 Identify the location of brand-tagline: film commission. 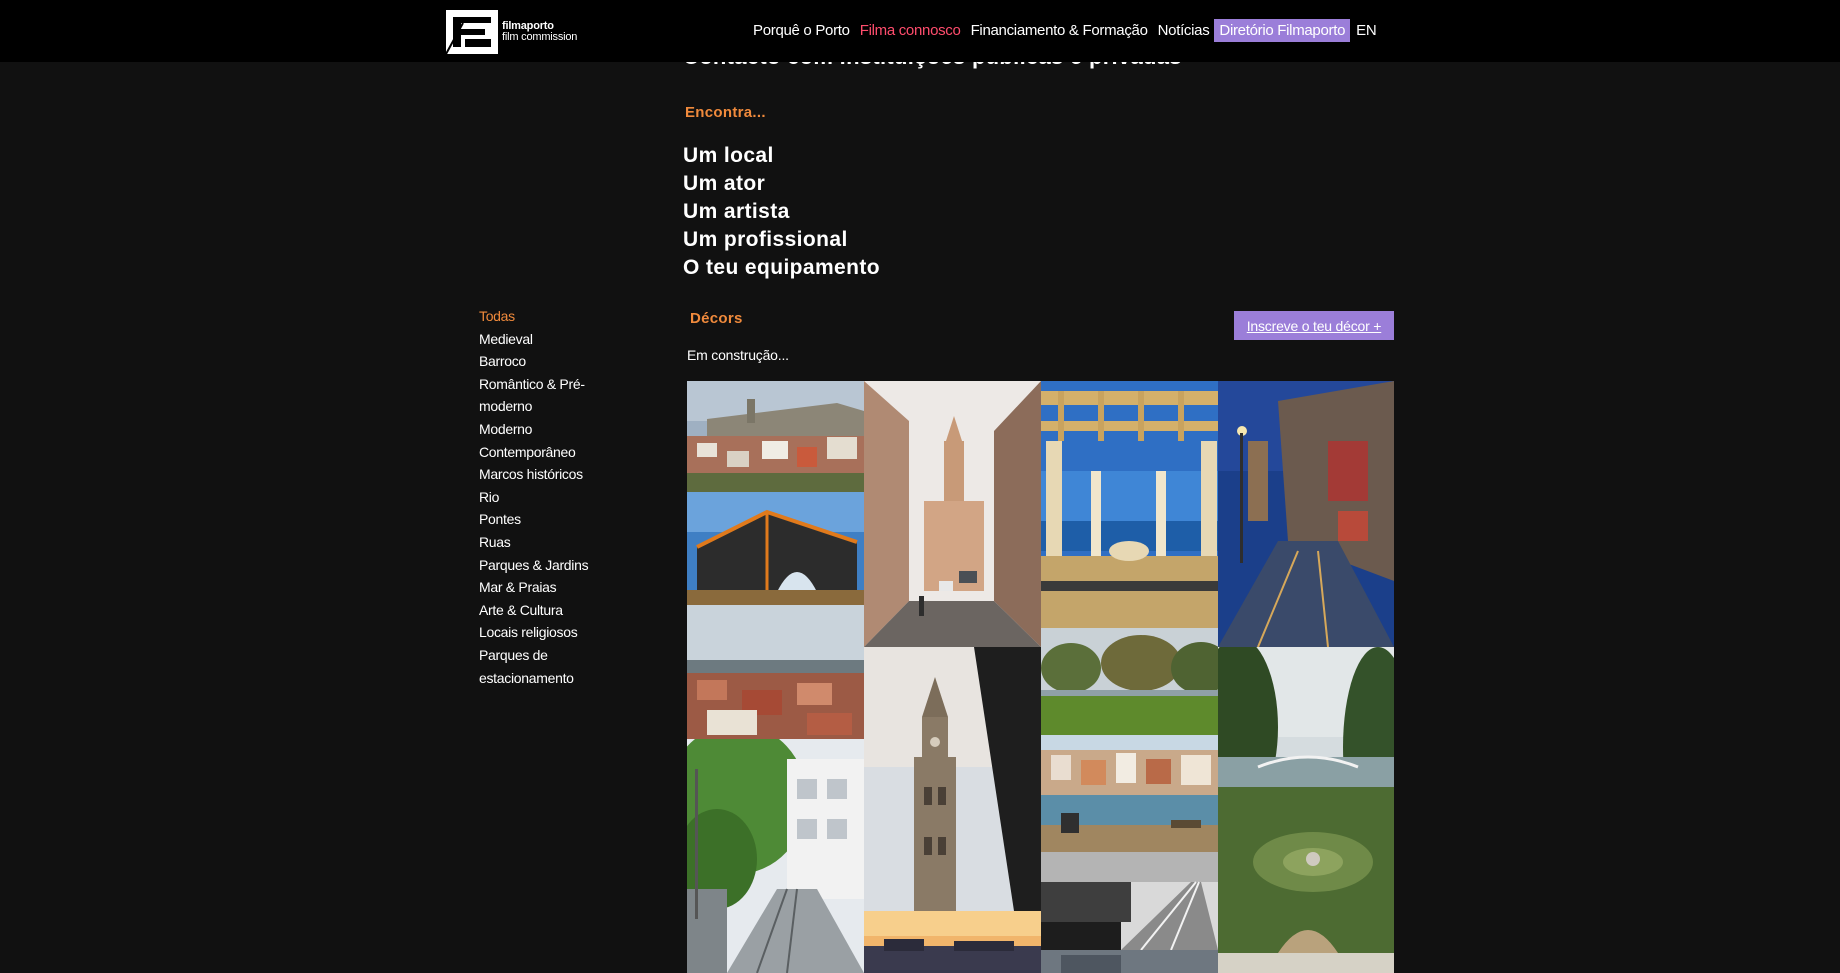
(540, 37).